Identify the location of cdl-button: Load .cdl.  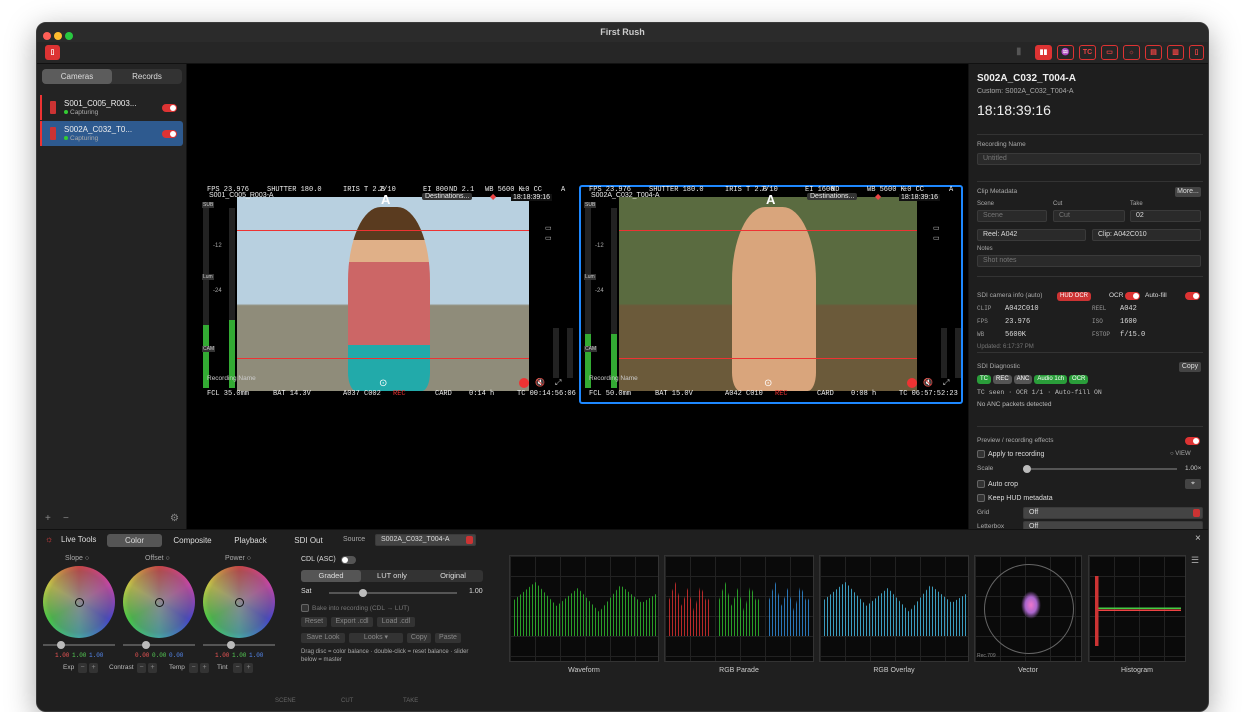
(396, 622).